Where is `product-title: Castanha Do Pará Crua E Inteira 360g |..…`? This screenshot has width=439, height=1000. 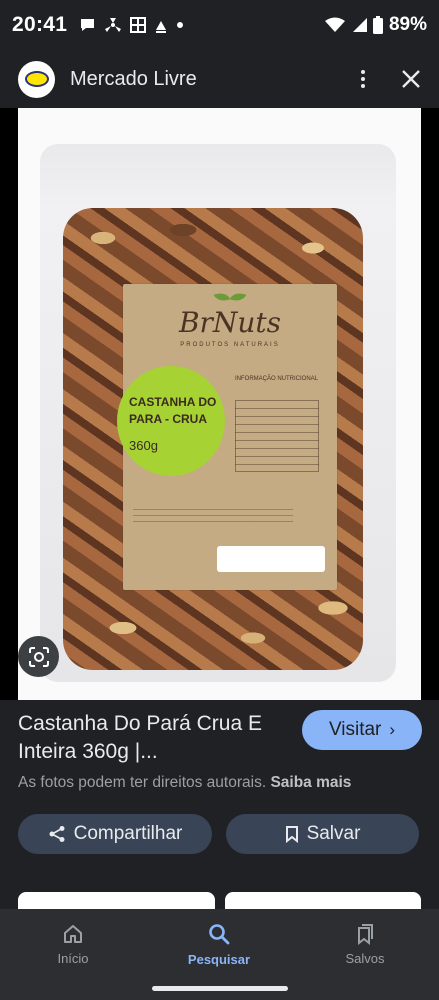
product-title: Castanha Do Pará Crua E Inteira 360g |..… is located at coordinates (153, 738).